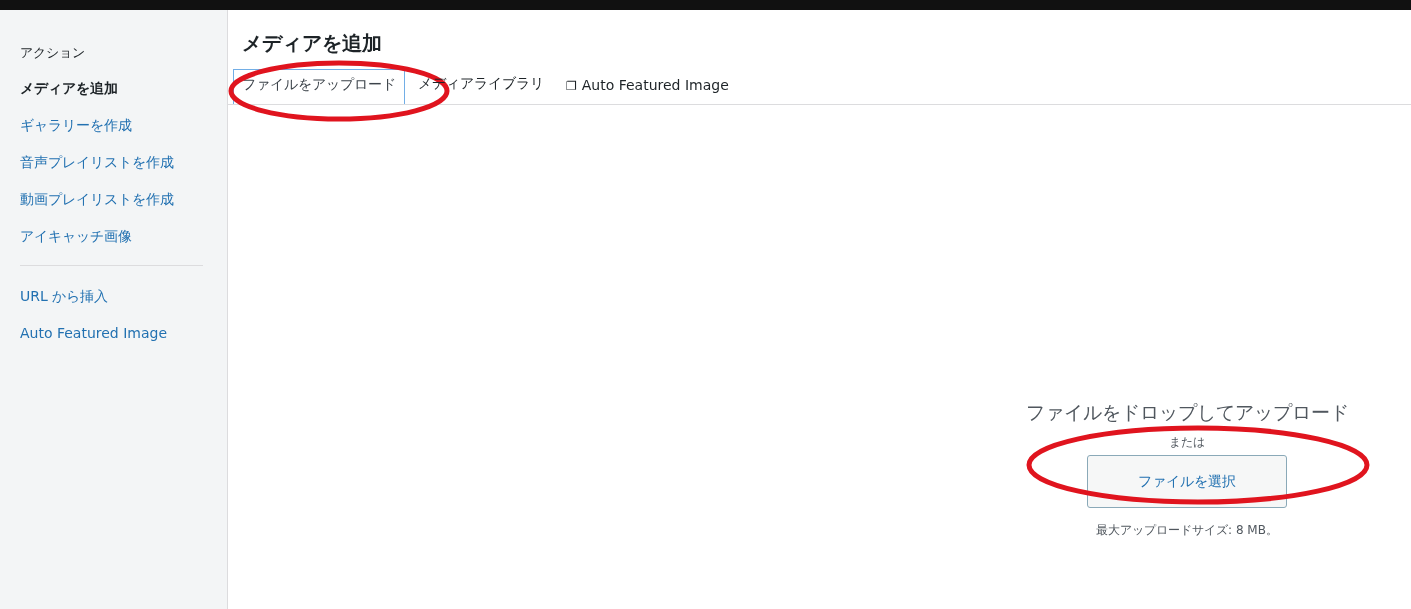 The height and width of the screenshot is (609, 1411). I want to click on sidebar-item: 音声プレイリストを作成, so click(97, 163).